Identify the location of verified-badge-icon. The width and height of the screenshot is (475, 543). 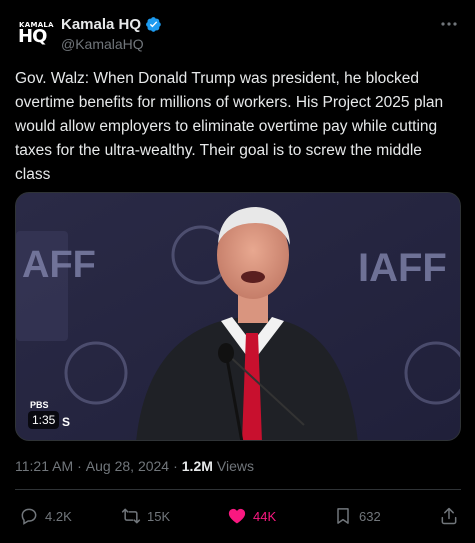
(153, 24).